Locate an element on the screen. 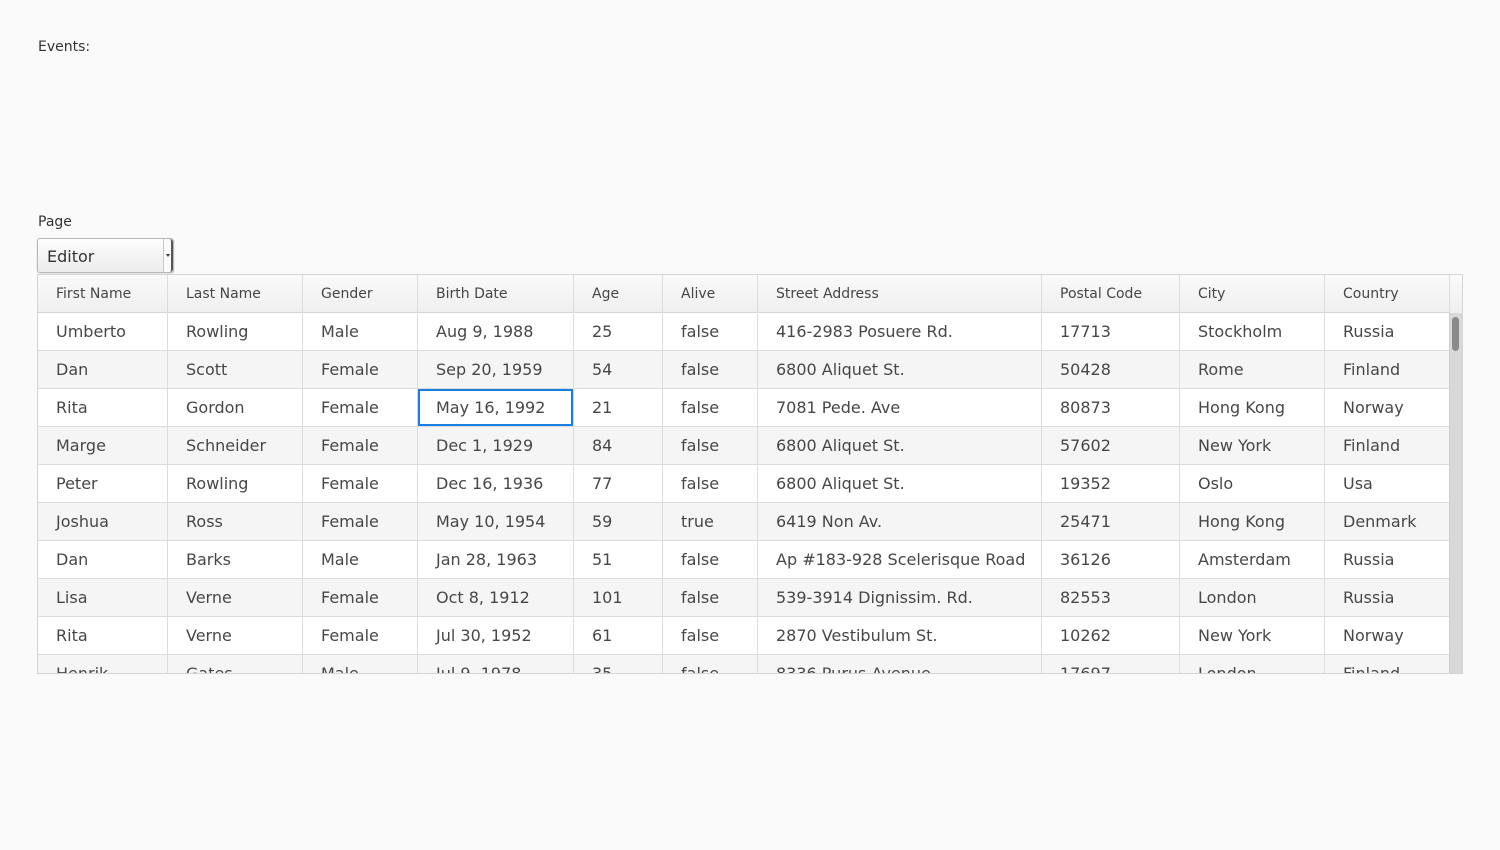 This screenshot has height=850, width=1500. cell-postal-code: 80873 is located at coordinates (1111, 407).